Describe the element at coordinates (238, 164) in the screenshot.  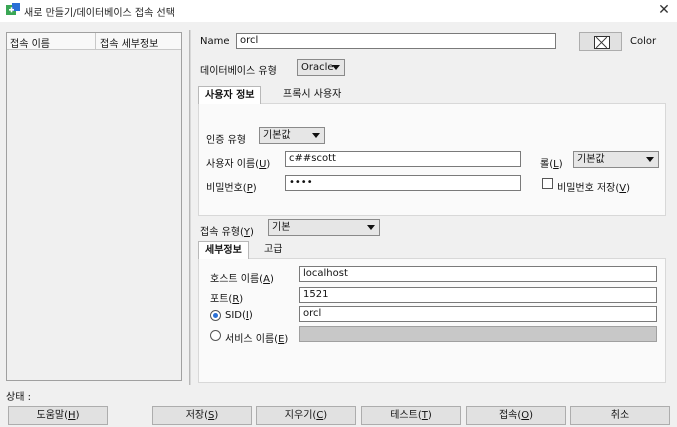
I see `username-label: 사용자 이름(U)` at that location.